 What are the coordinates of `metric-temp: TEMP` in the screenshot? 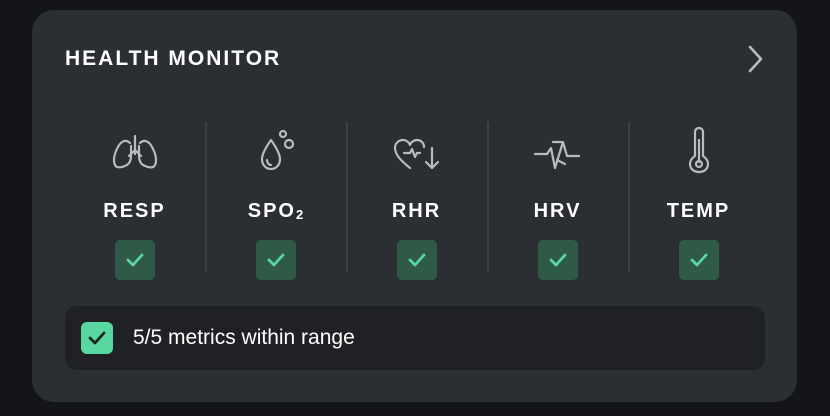 It's located at (698, 203).